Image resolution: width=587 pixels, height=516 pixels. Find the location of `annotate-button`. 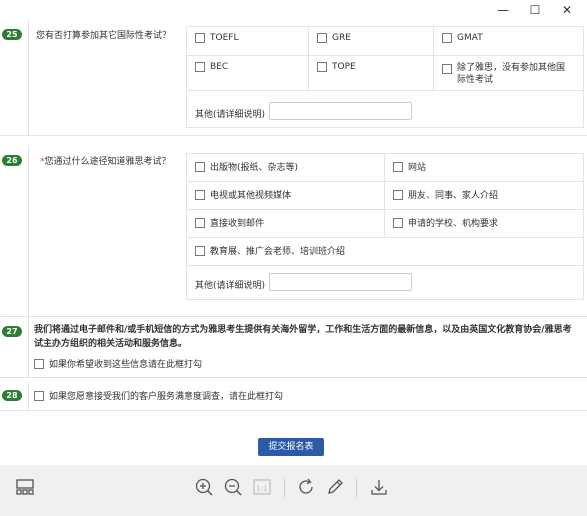

annotate-button is located at coordinates (335, 487).